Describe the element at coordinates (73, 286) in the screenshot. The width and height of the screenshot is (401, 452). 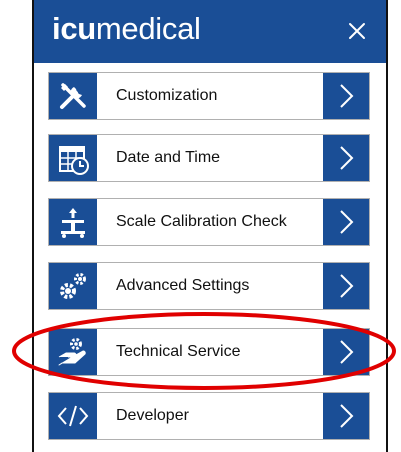
I see `gears-icon` at that location.